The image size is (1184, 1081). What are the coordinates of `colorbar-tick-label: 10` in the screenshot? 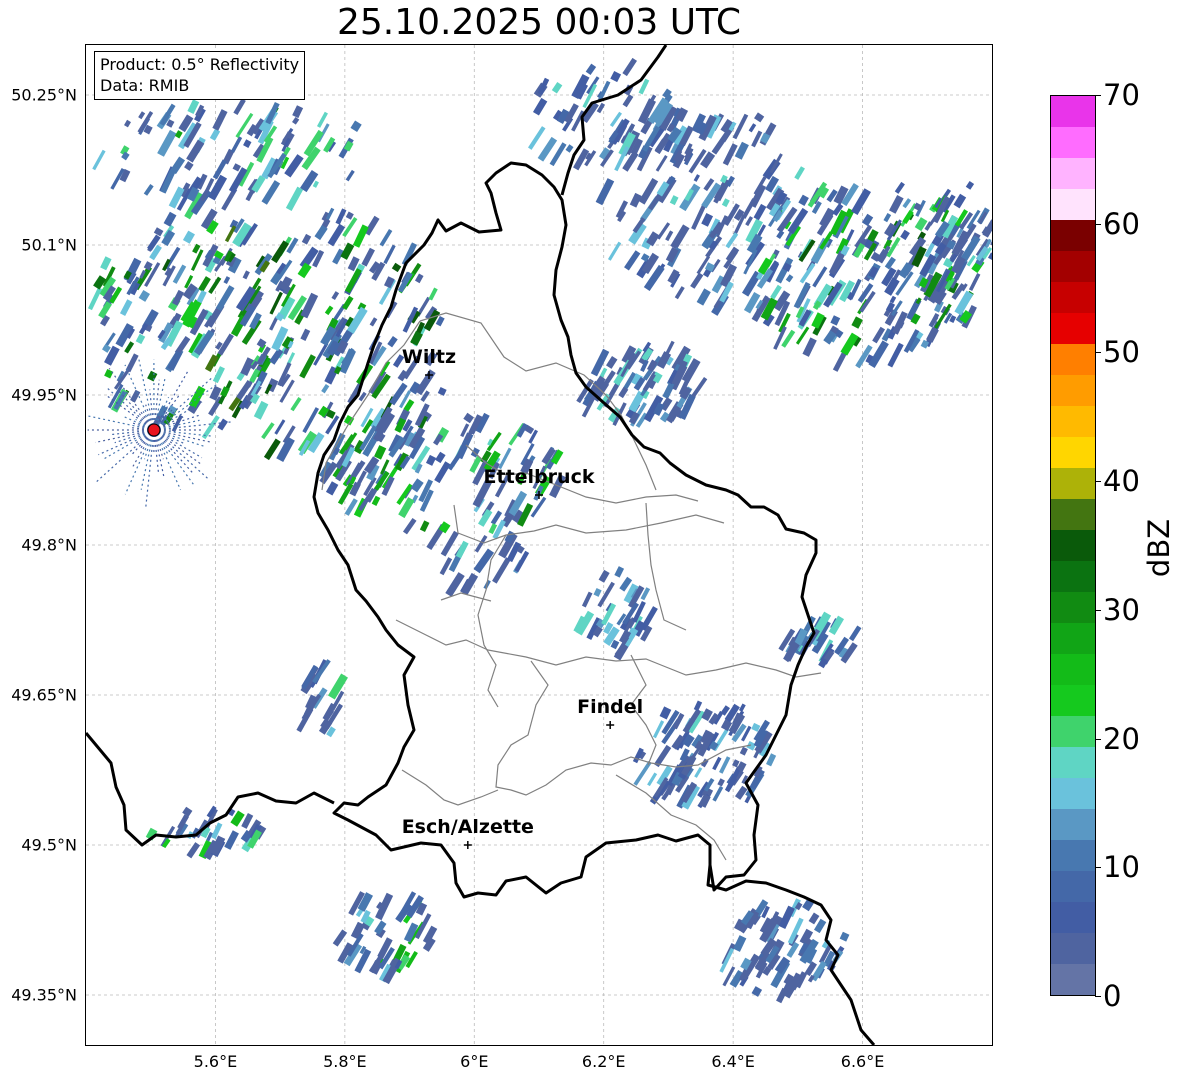 It's located at (1121, 867).